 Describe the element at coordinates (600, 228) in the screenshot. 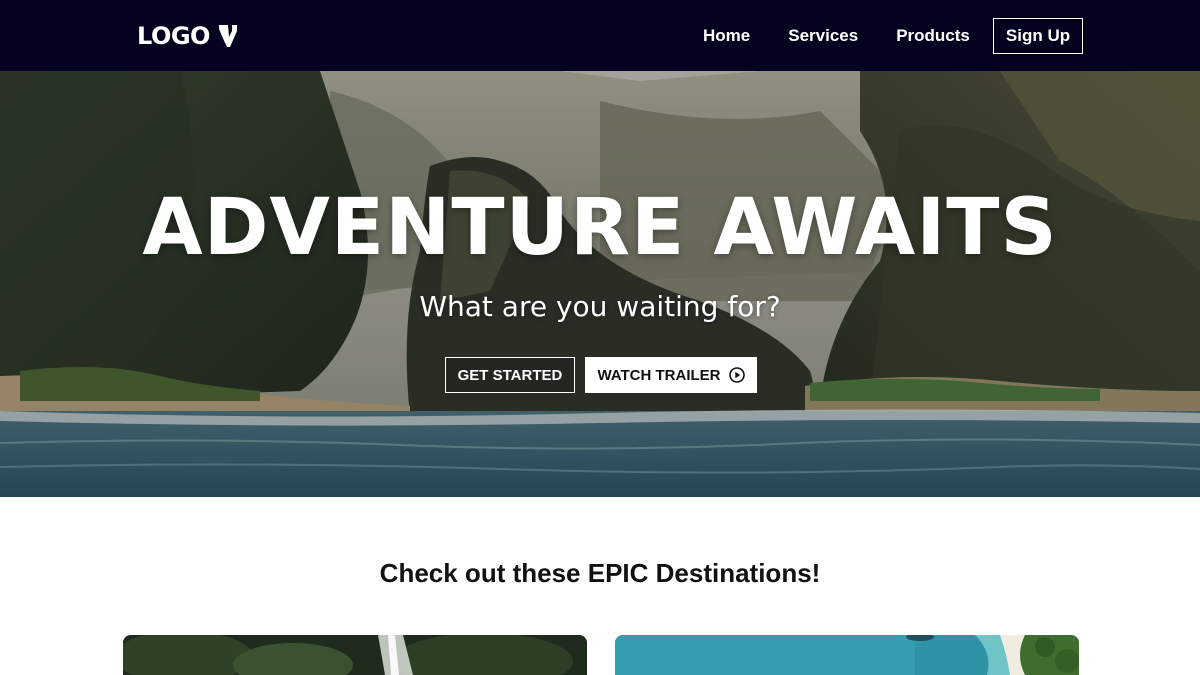

I see `hero-title: ADVENTURE AWAITS` at that location.